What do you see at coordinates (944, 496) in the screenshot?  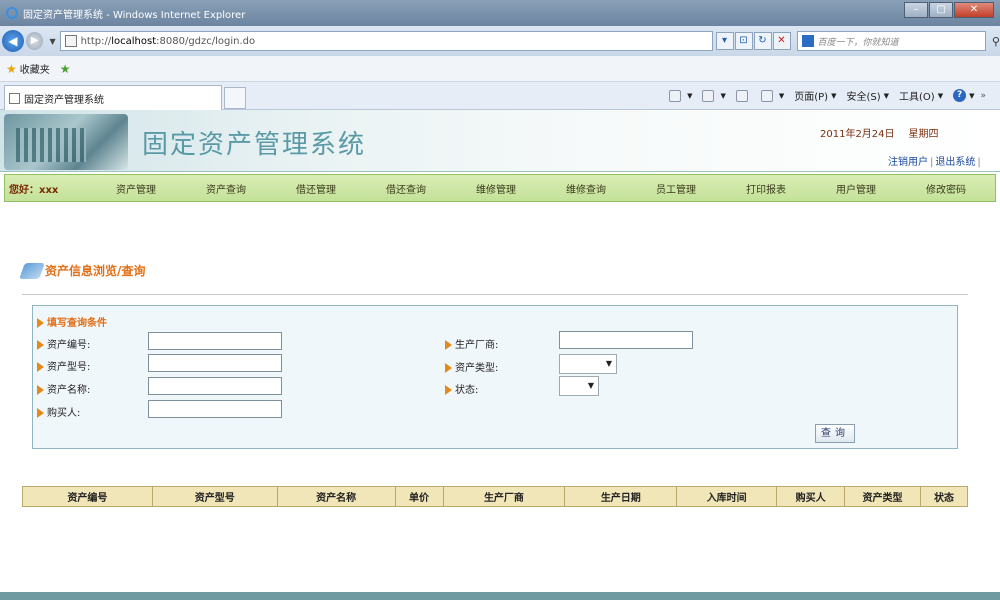 I see `col-status: 状态` at bounding box center [944, 496].